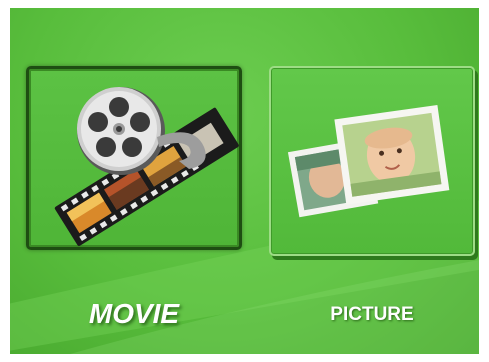  I want to click on picture-label: PICTURE, so click(372, 315).